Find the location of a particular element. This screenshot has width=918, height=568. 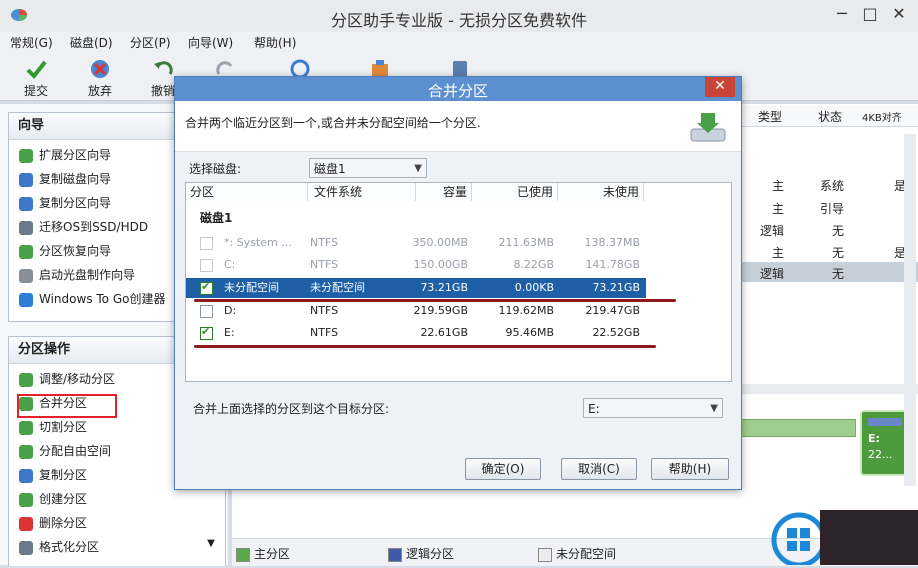

row-used: 8.22GB is located at coordinates (533, 264).